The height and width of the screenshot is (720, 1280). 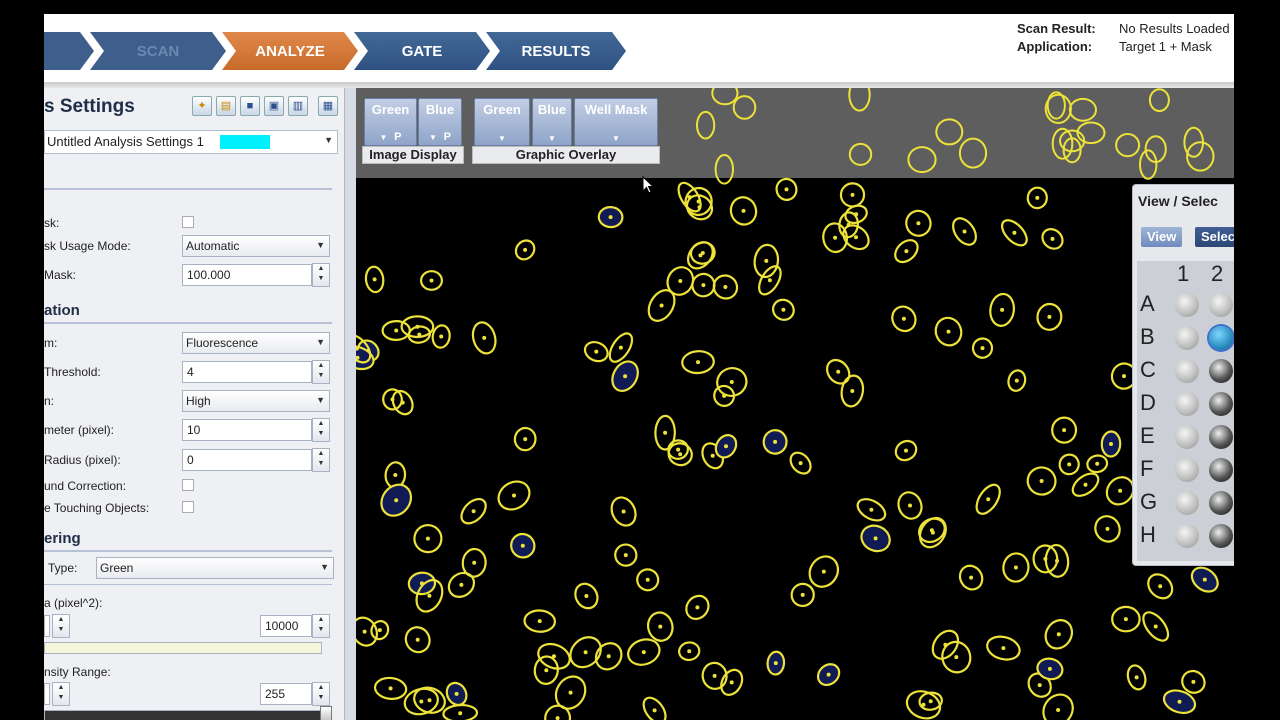 I want to click on well-g2, so click(x=1221, y=503).